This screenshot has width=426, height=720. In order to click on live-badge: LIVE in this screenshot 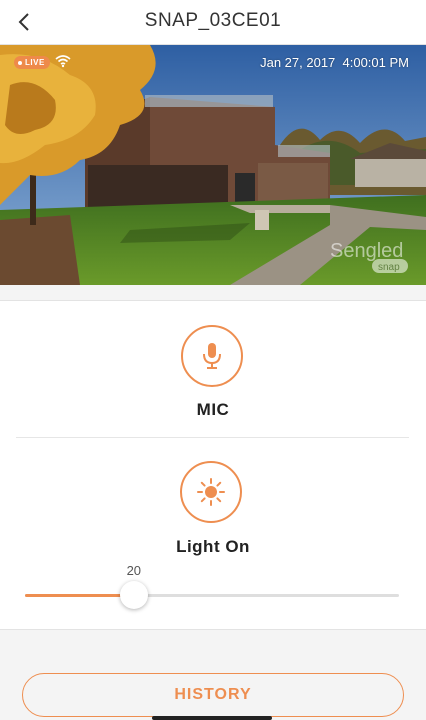, I will do `click(32, 62)`.